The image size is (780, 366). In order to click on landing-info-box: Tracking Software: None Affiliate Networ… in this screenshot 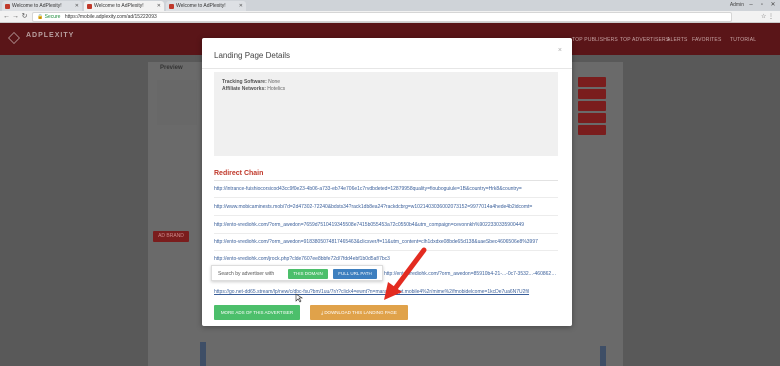, I will do `click(386, 114)`.